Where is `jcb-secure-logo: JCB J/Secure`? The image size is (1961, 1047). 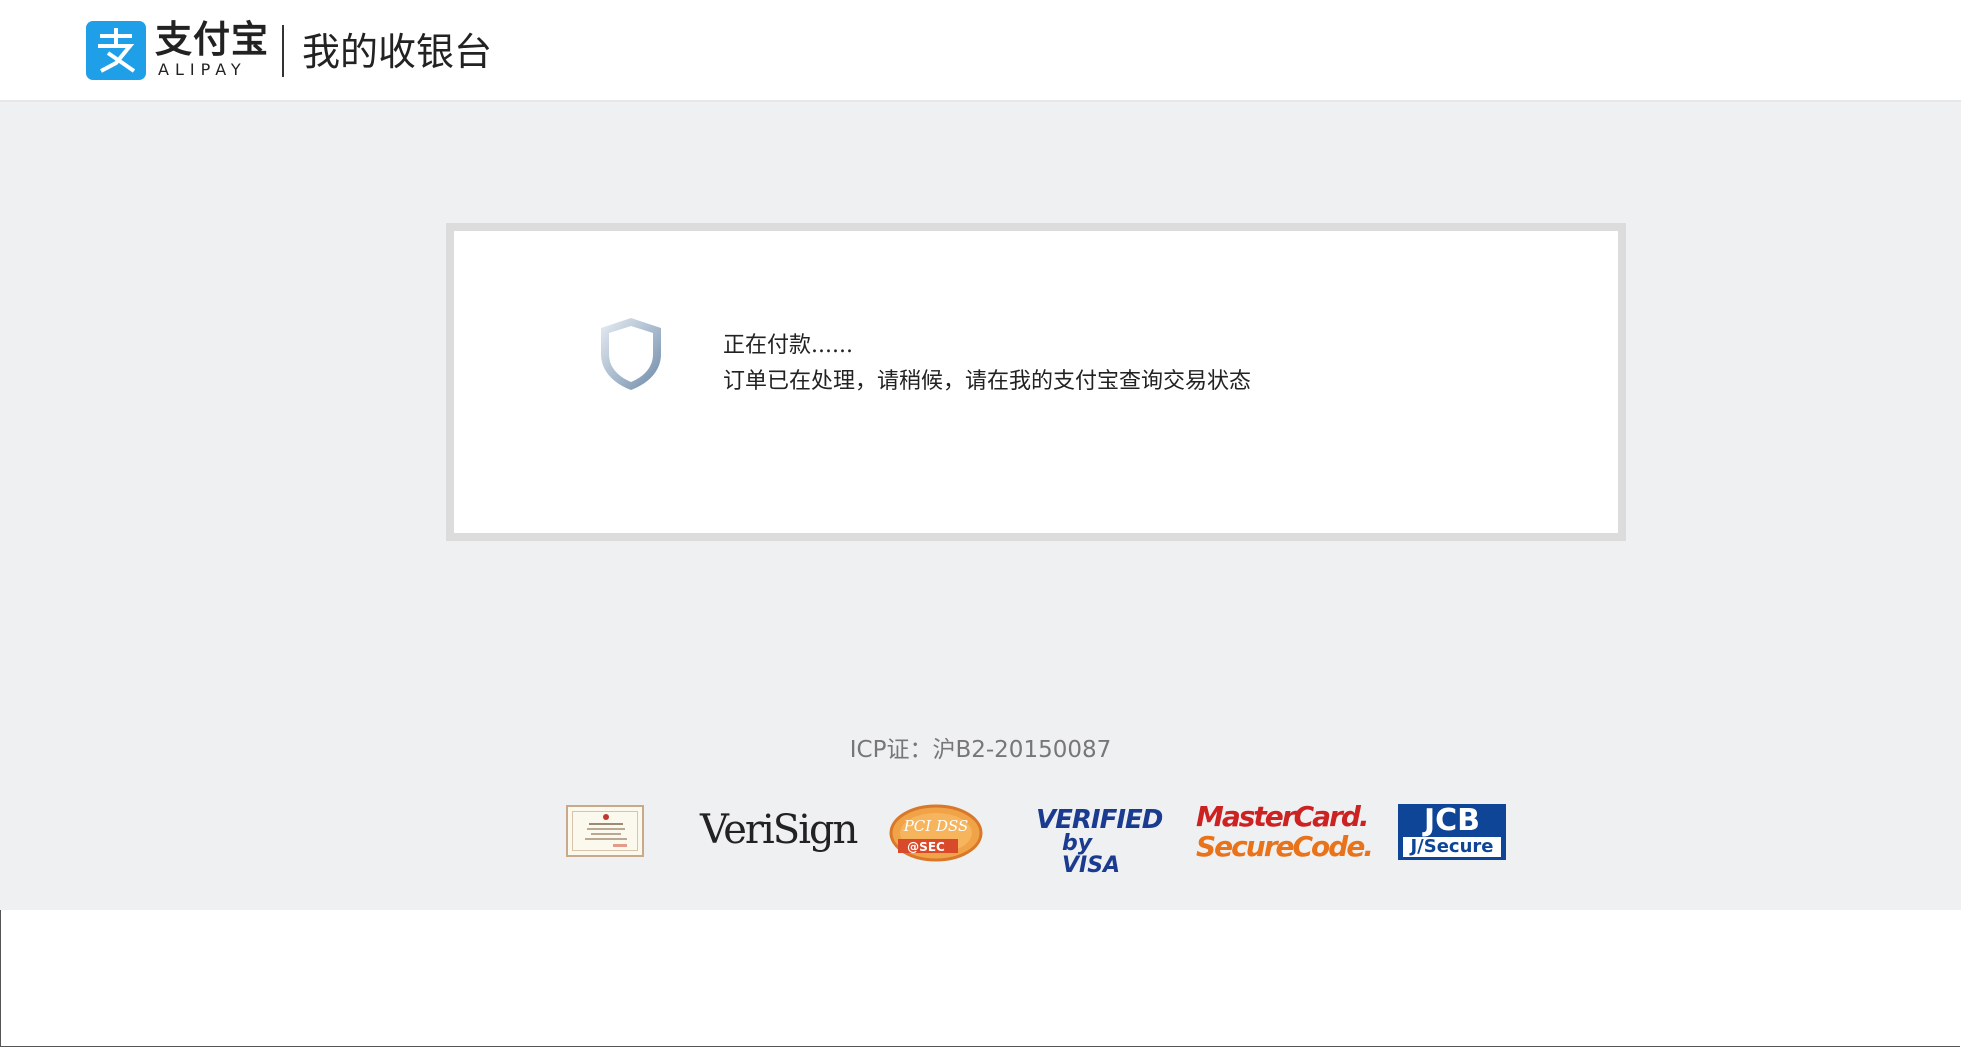
jcb-secure-logo: JCB J/Secure is located at coordinates (1452, 832).